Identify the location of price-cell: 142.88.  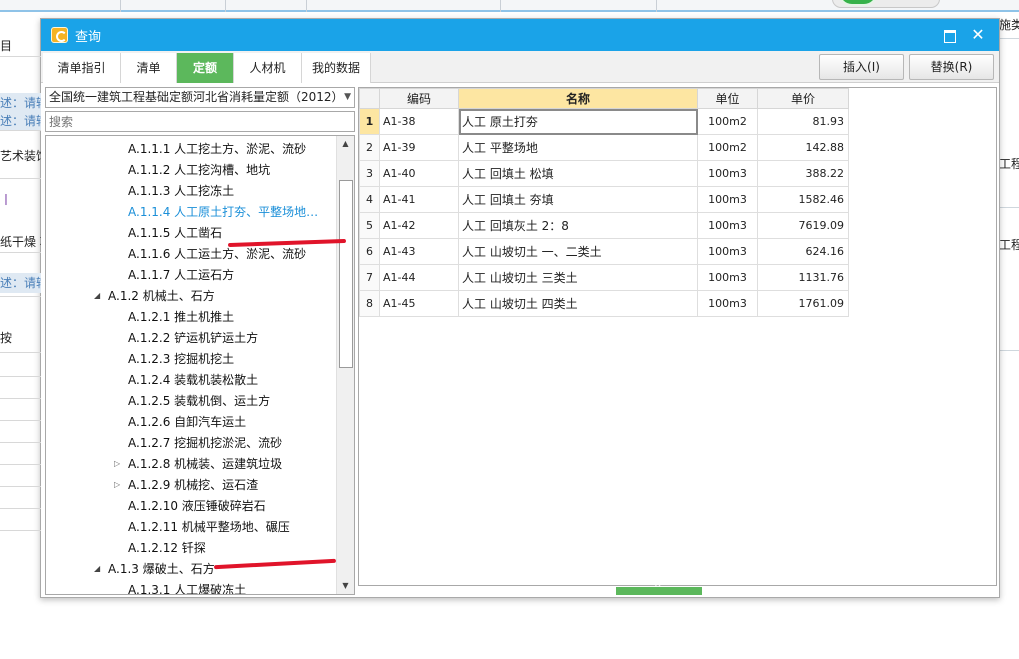
(803, 147).